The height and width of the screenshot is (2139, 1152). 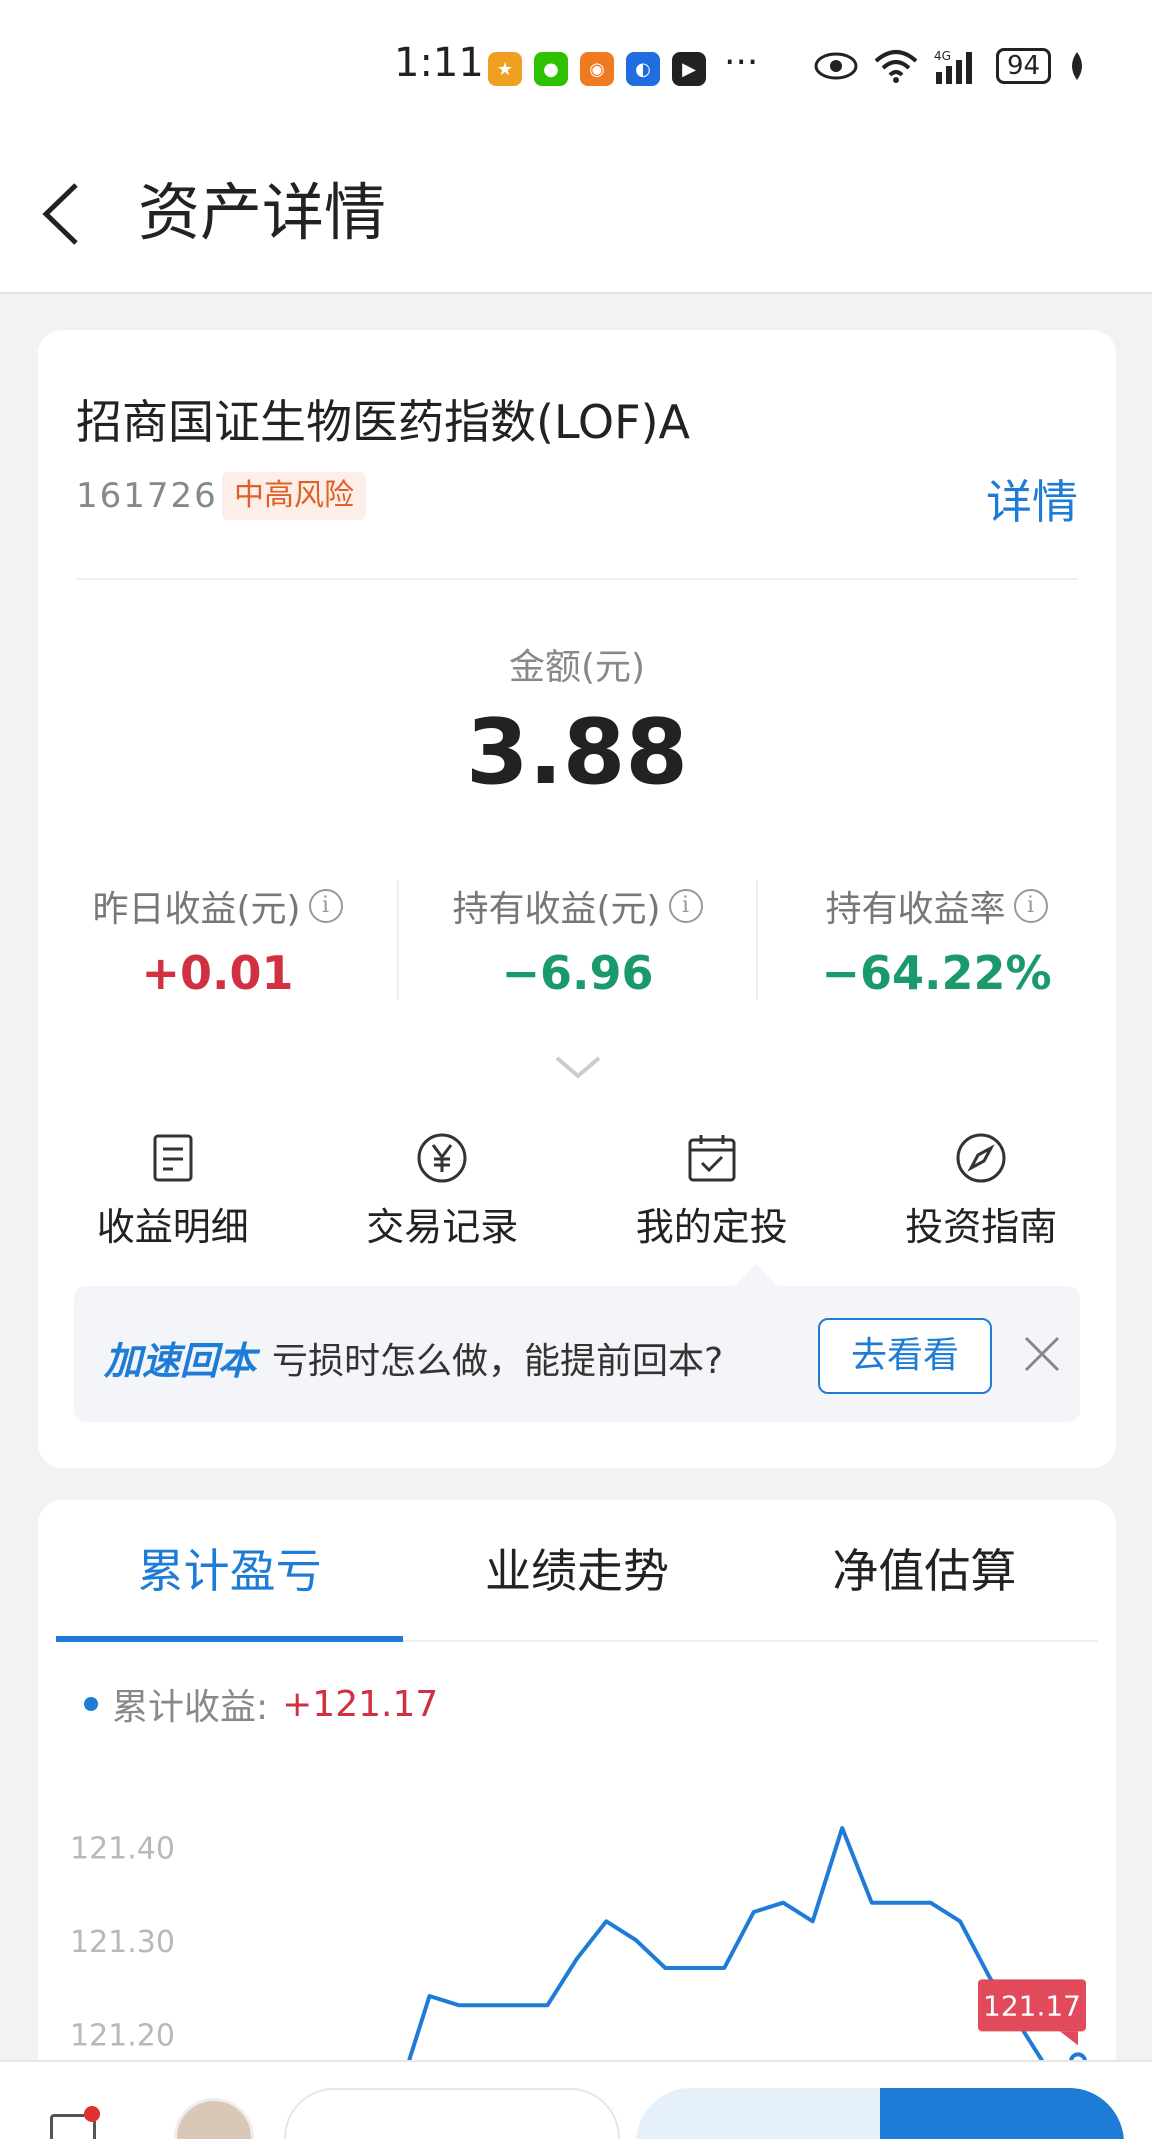 I want to click on legend-label: 累计收益:, so click(x=190, y=1707).